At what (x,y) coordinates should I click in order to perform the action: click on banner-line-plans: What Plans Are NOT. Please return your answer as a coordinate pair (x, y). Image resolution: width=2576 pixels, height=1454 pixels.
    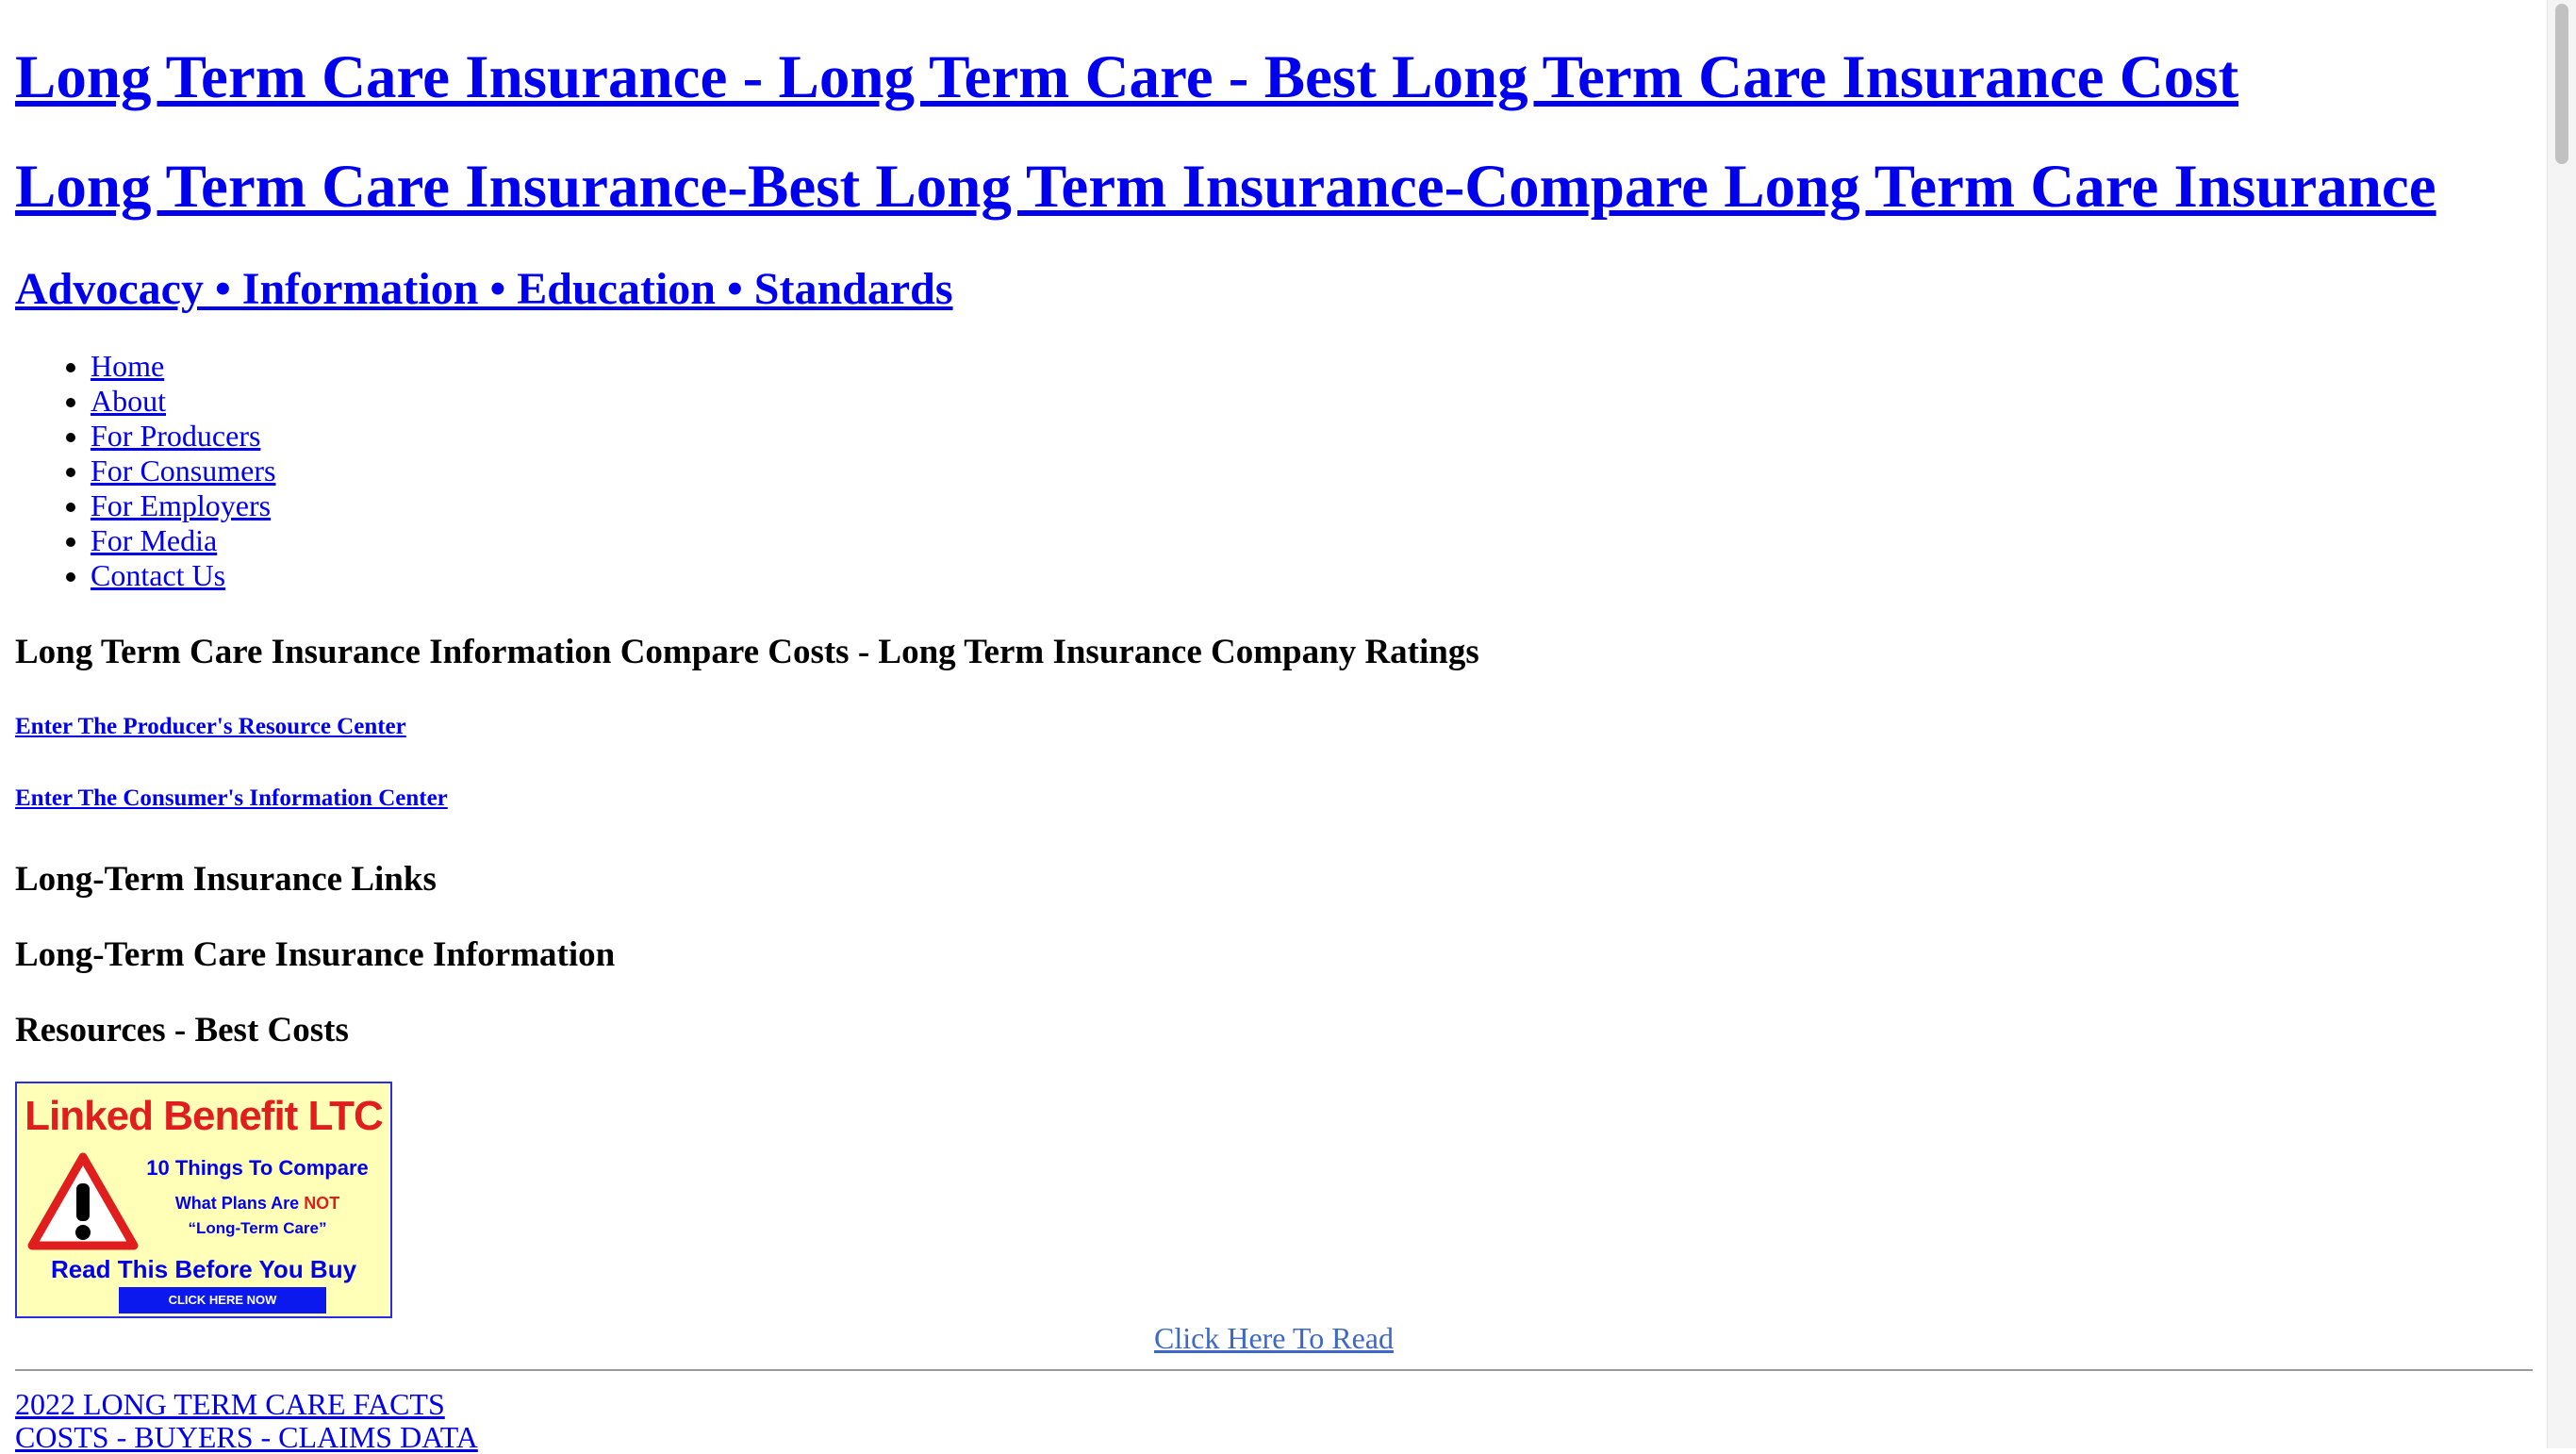
    Looking at the image, I should click on (257, 1204).